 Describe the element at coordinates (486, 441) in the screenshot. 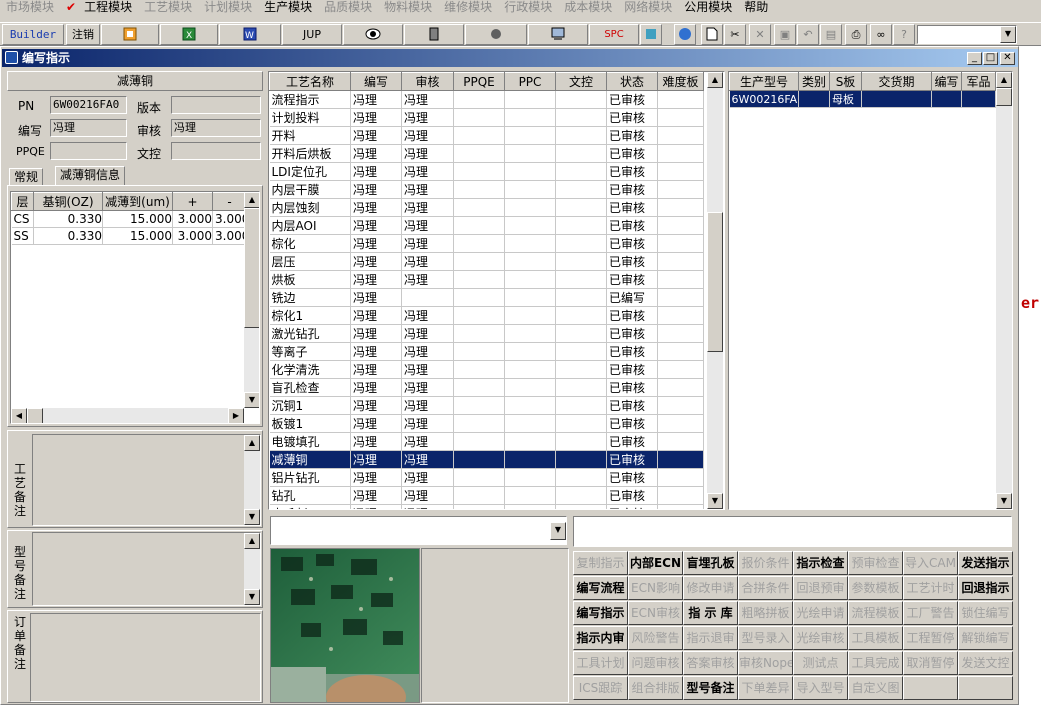

I see `table-row: 电镀填孔 冯理 冯理 已审核` at that location.